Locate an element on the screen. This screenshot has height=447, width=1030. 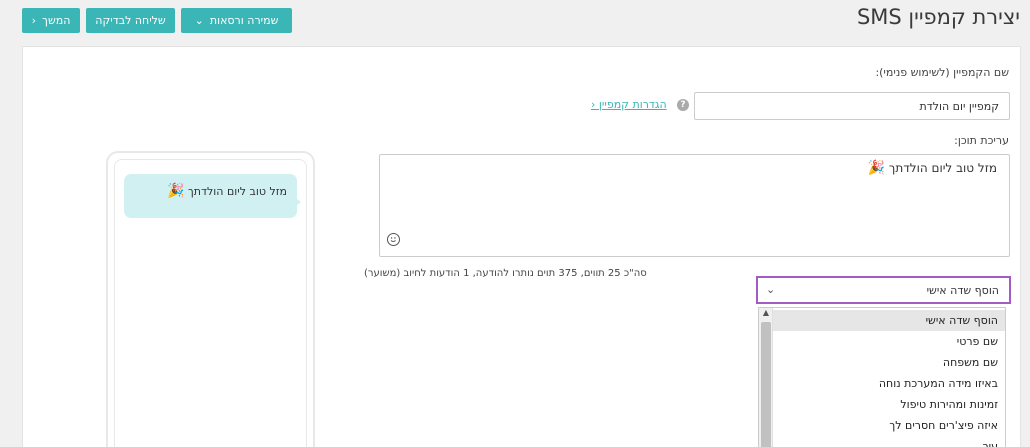
campaign-settings-label: הגדרות קמפיין is located at coordinates (632, 104).